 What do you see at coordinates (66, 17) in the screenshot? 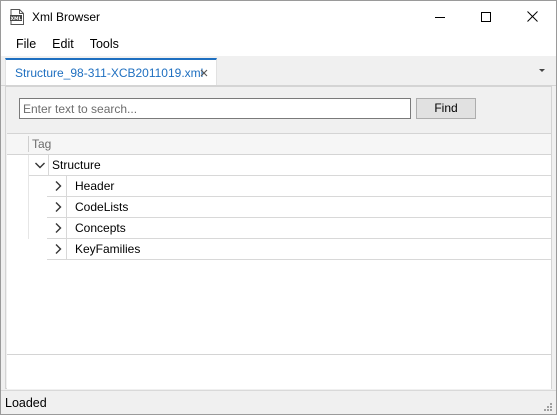
I see `window-title: Xml Browser` at bounding box center [66, 17].